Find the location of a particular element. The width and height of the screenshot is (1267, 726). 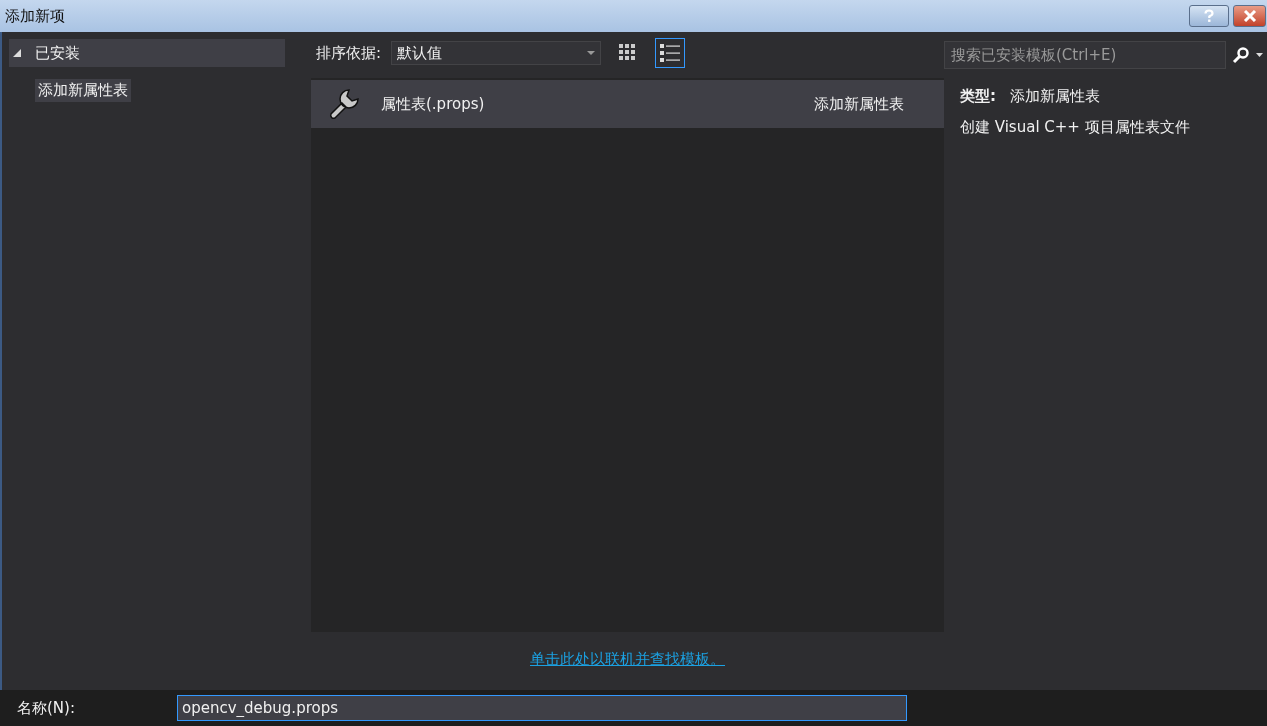

template-row: 属性表(.props) 添加新属性表 is located at coordinates (627, 104).